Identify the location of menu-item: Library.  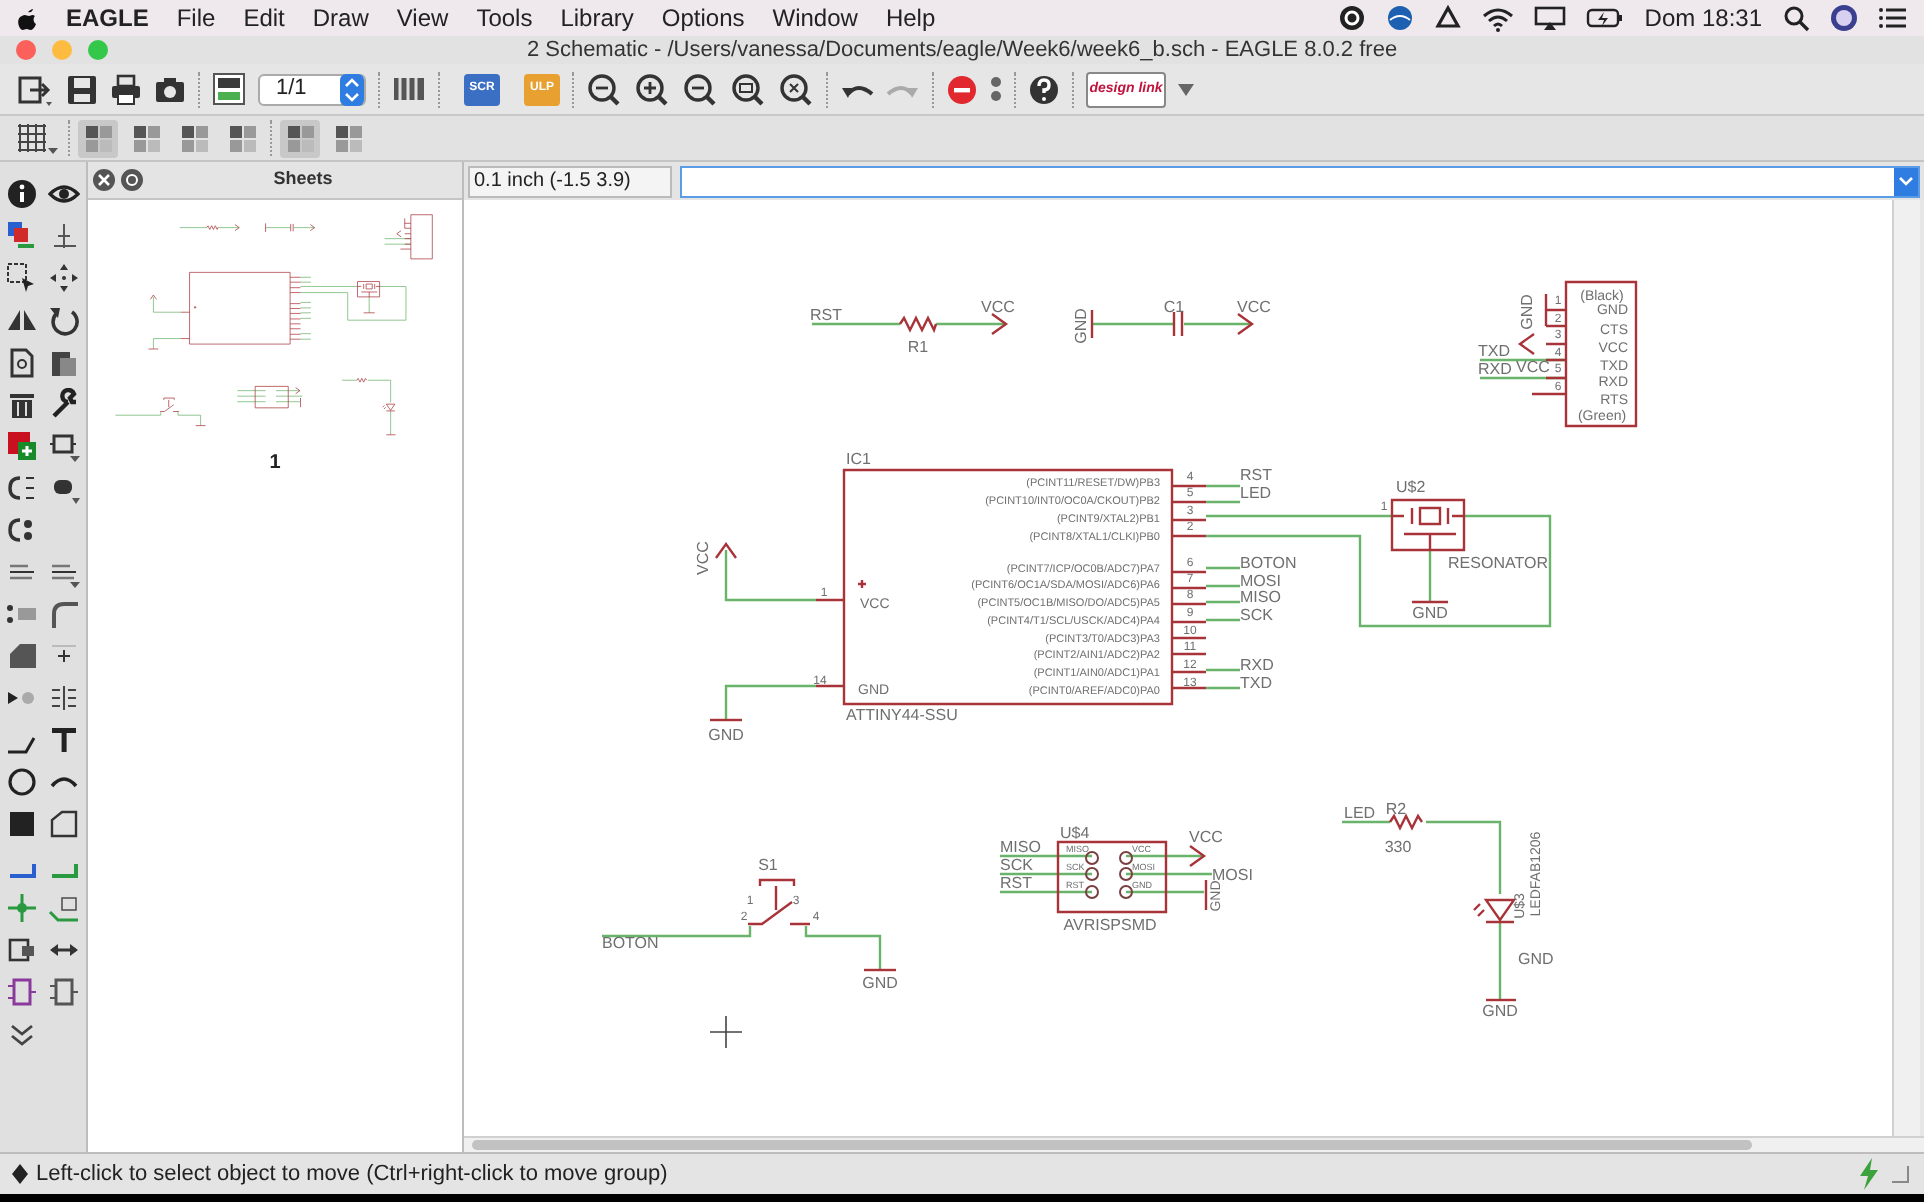
(597, 18).